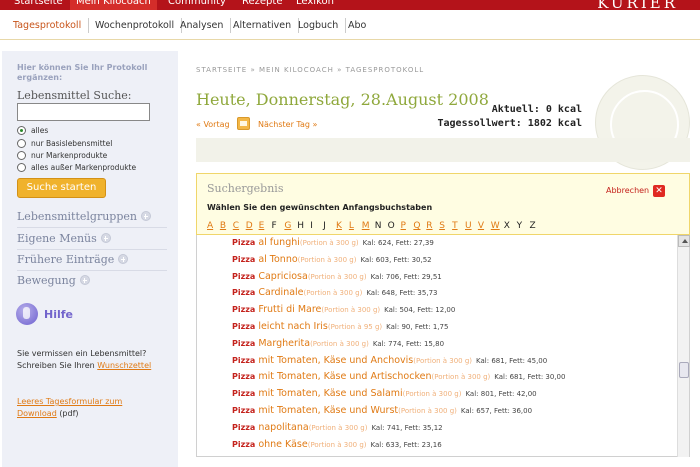  What do you see at coordinates (202, 25) in the screenshot?
I see `subnav-analysen: Analysen` at bounding box center [202, 25].